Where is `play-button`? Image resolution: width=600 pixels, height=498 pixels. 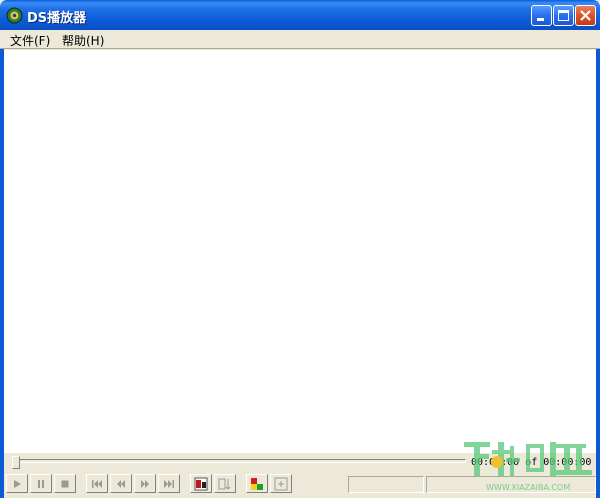 play-button is located at coordinates (17, 483).